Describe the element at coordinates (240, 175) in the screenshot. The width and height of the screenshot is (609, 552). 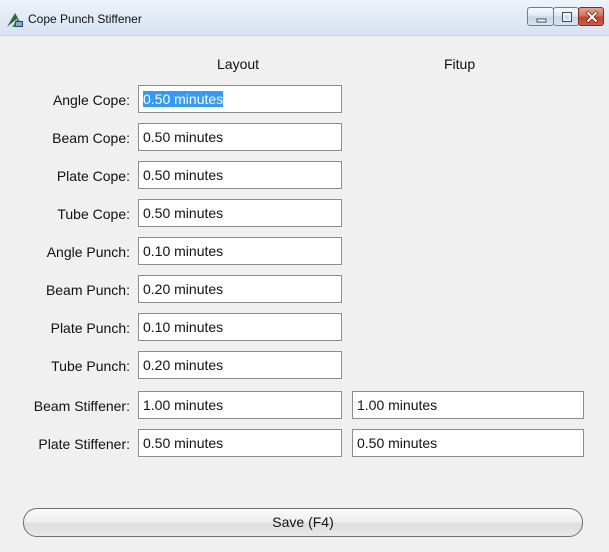
I see `plate-cope-layout-field: 0.50 minutes` at that location.